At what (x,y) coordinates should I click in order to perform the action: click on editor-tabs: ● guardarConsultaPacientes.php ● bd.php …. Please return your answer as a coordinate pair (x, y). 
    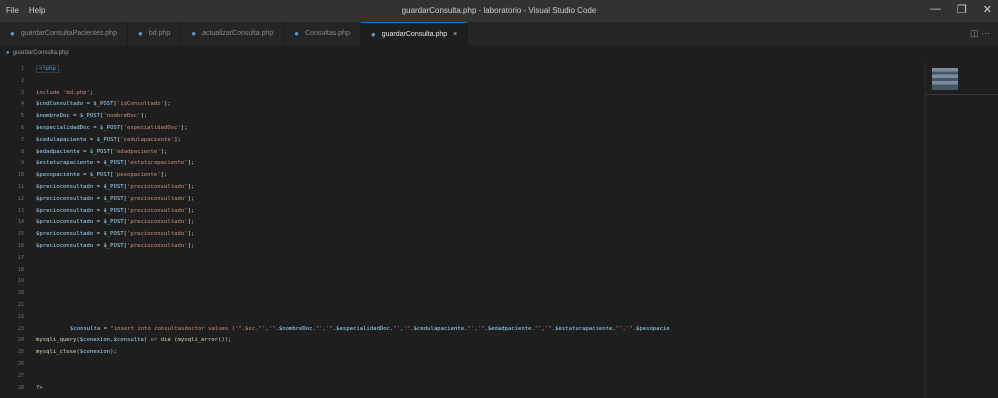
    Looking at the image, I should click on (499, 34).